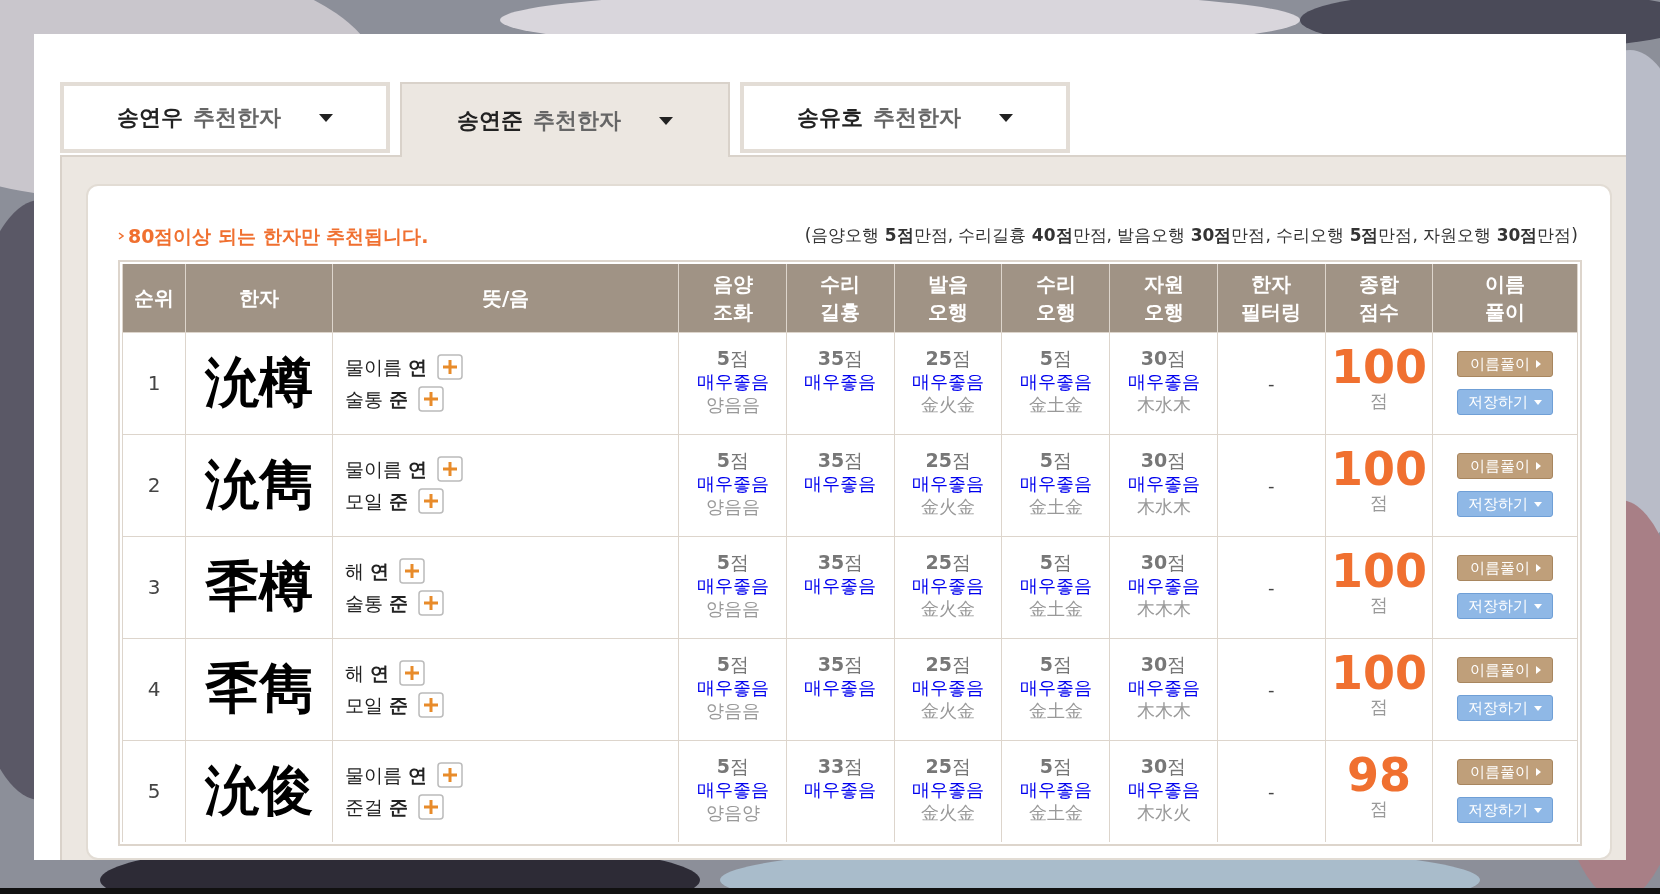 The width and height of the screenshot is (1660, 894). What do you see at coordinates (1505, 298) in the screenshot?
I see `column-header: 이름 풀이` at bounding box center [1505, 298].